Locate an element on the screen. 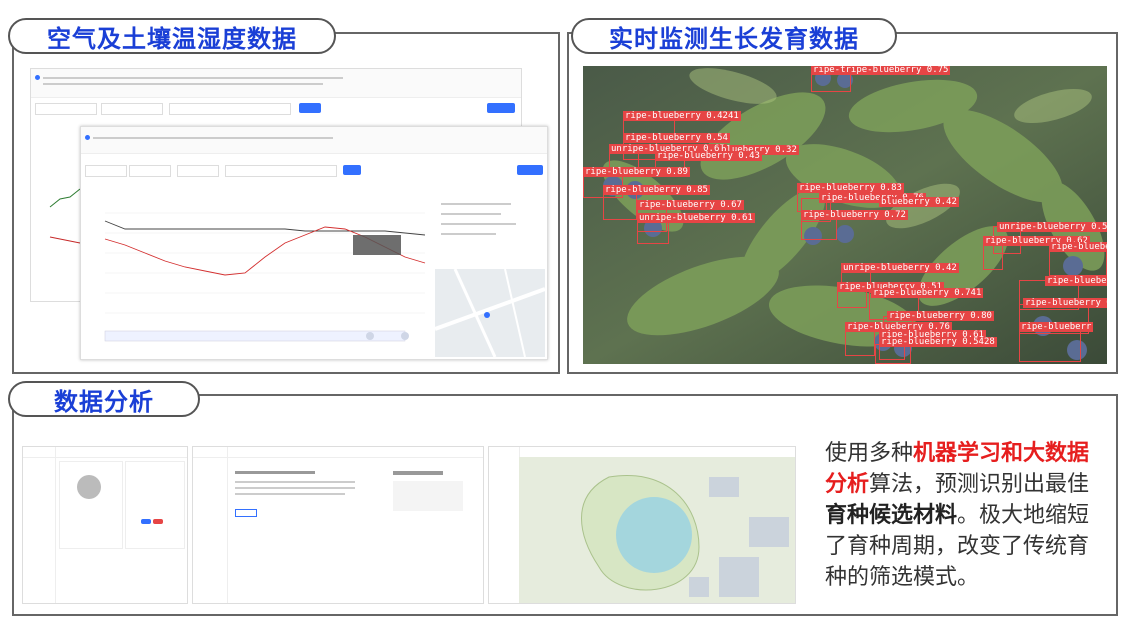 The height and width of the screenshot is (623, 1133). realtime-section-header: 实时监测生长发育数据 is located at coordinates (734, 36).